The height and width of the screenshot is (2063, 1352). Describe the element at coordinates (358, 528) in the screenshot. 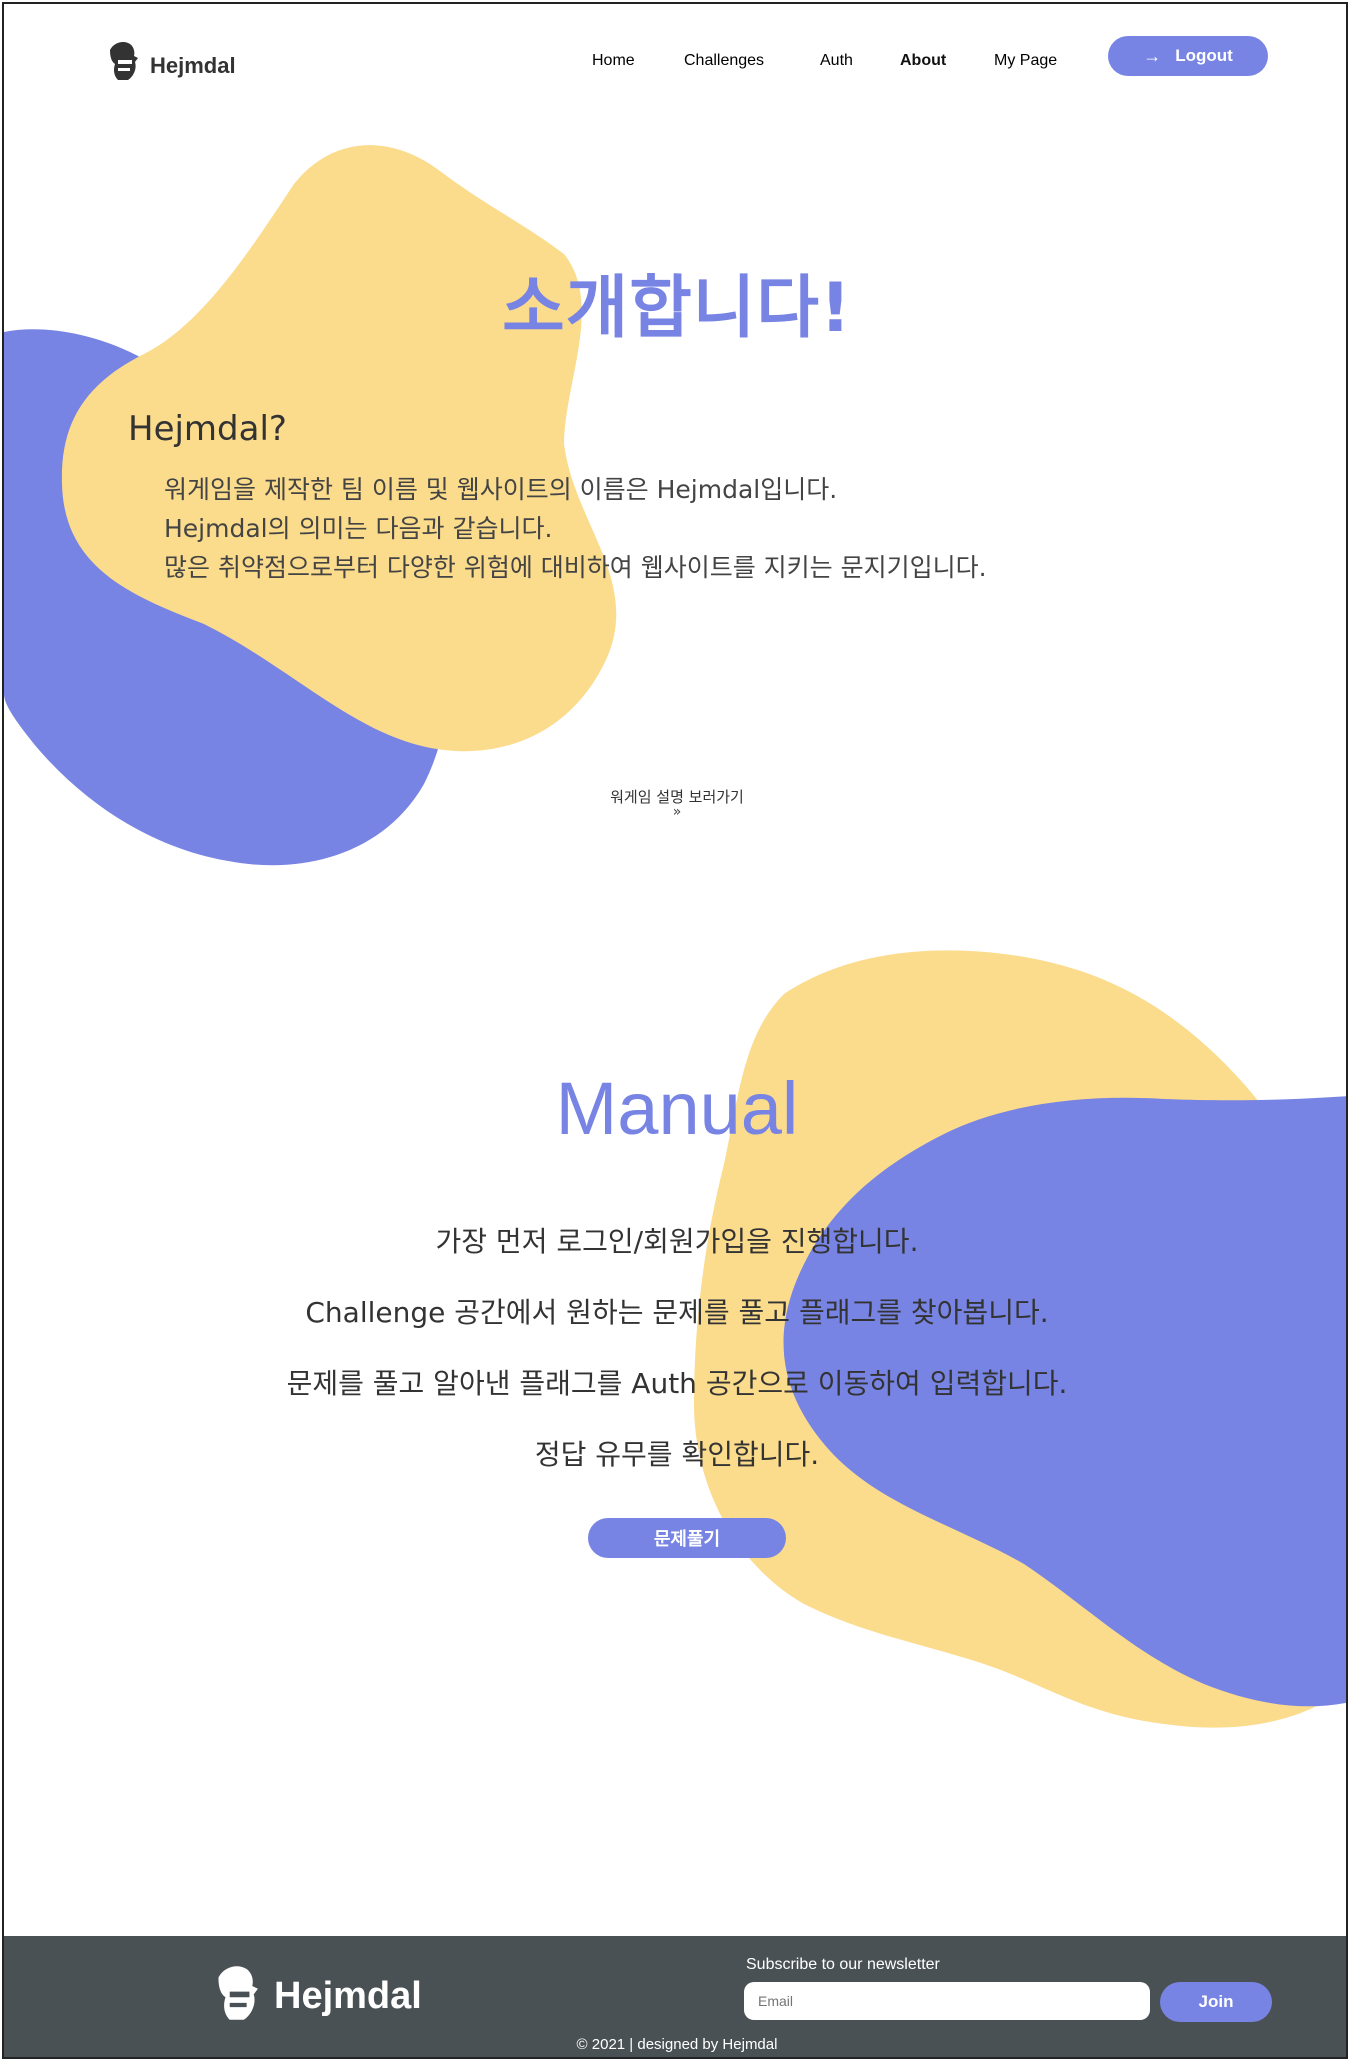

I see `intro-line: Hejmdal의 의미는 다음과 같습니다.` at that location.